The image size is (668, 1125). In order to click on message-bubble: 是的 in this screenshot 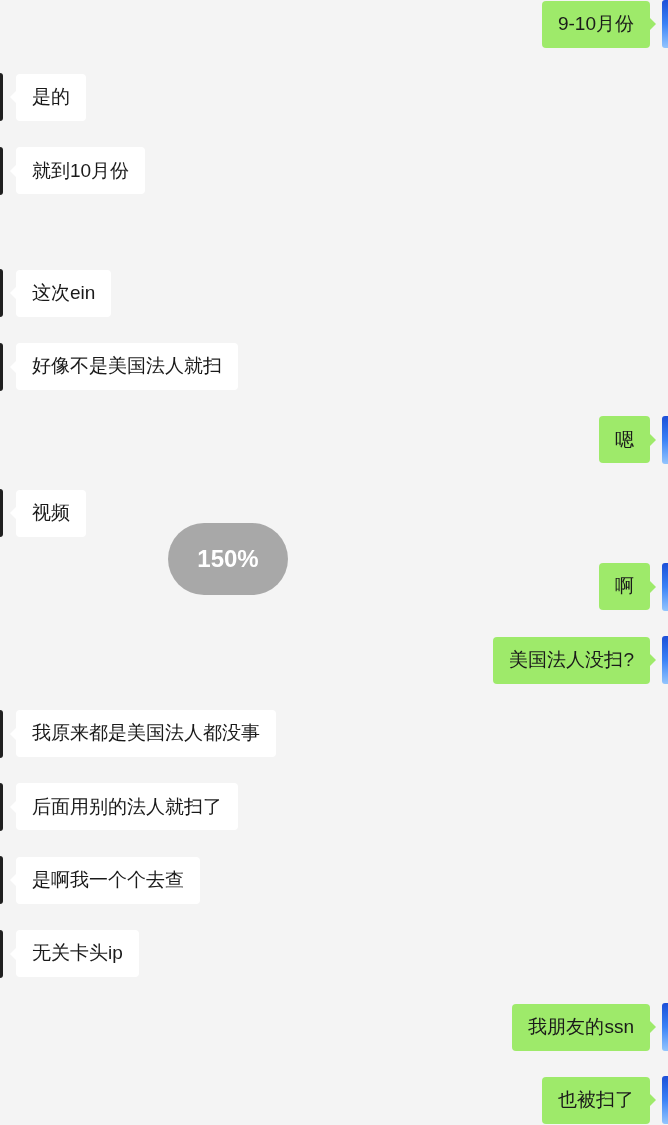, I will do `click(51, 97)`.